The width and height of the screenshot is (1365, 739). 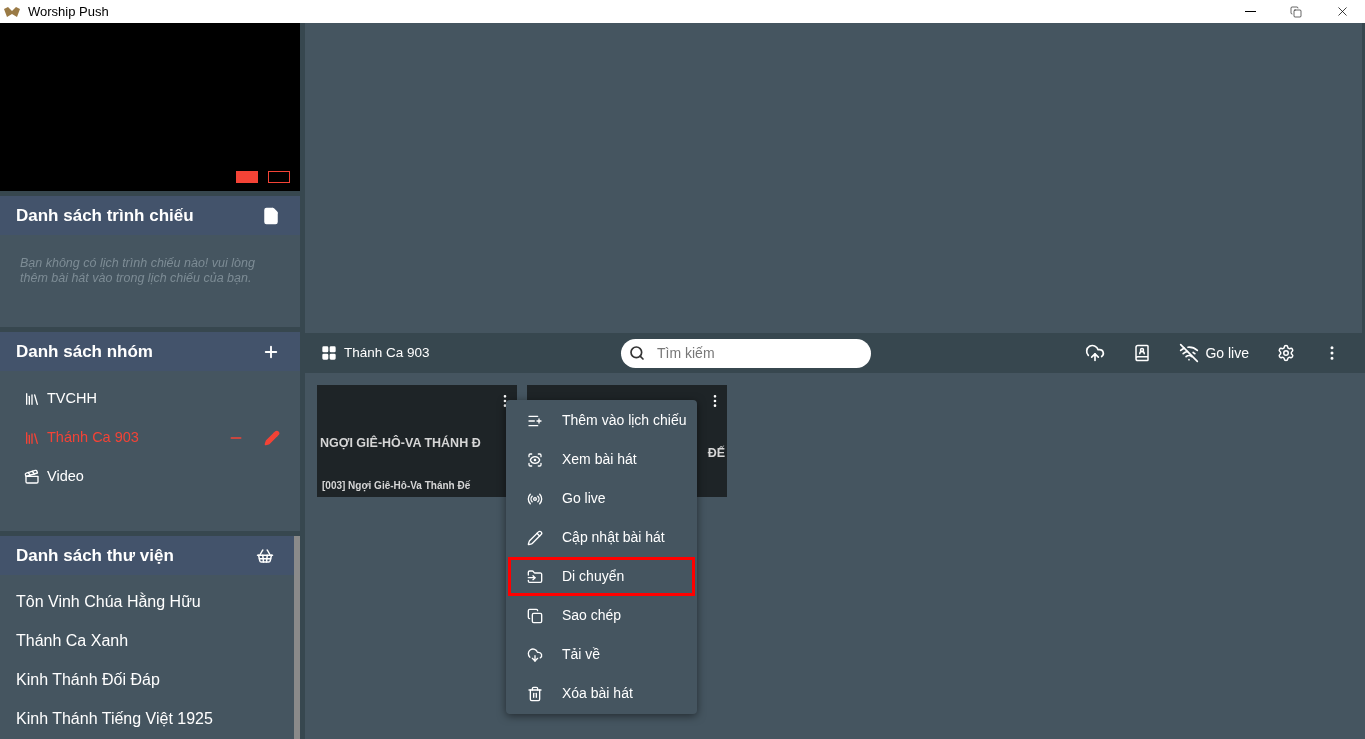 I want to click on clapperboard-icon, so click(x=32, y=476).